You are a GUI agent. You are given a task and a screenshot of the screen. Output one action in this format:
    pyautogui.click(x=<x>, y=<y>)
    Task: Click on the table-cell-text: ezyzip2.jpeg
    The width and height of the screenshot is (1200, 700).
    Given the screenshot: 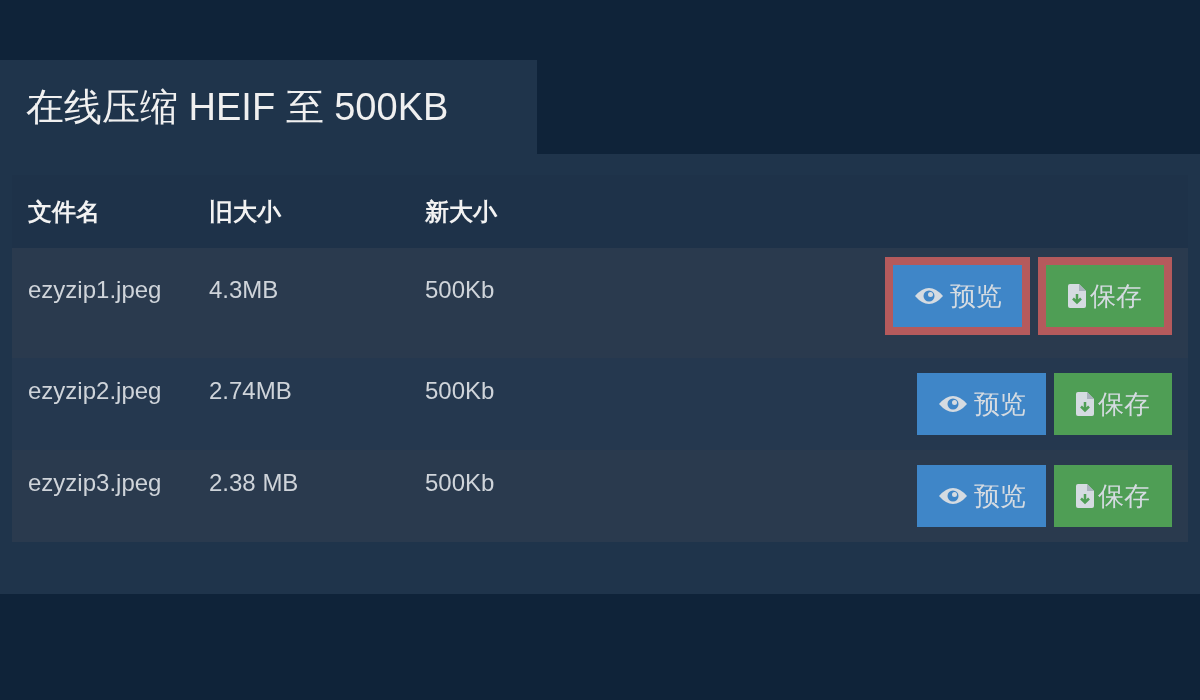 What is the action you would take?
    pyautogui.click(x=95, y=391)
    